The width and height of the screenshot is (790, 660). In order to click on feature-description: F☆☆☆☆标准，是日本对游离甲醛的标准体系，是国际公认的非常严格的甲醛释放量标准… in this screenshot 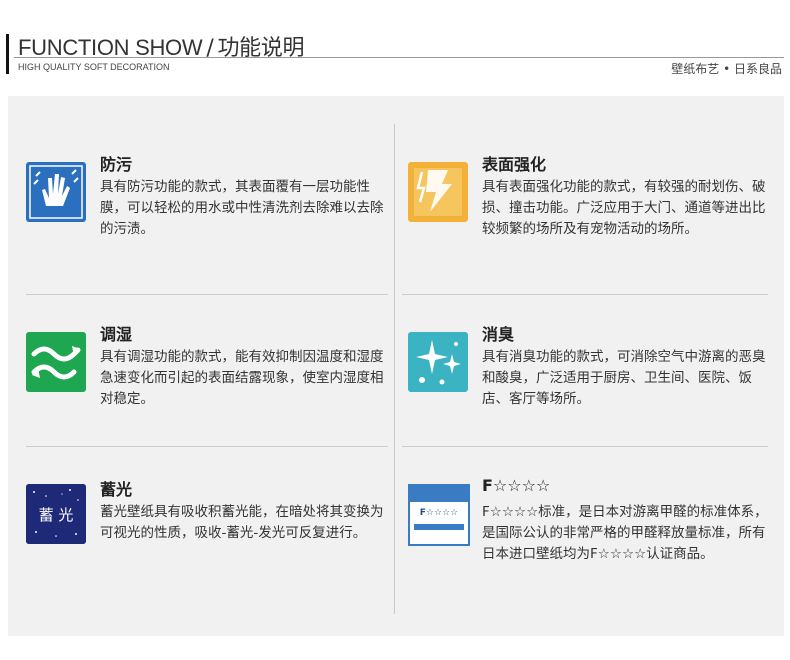, I will do `click(625, 533)`.